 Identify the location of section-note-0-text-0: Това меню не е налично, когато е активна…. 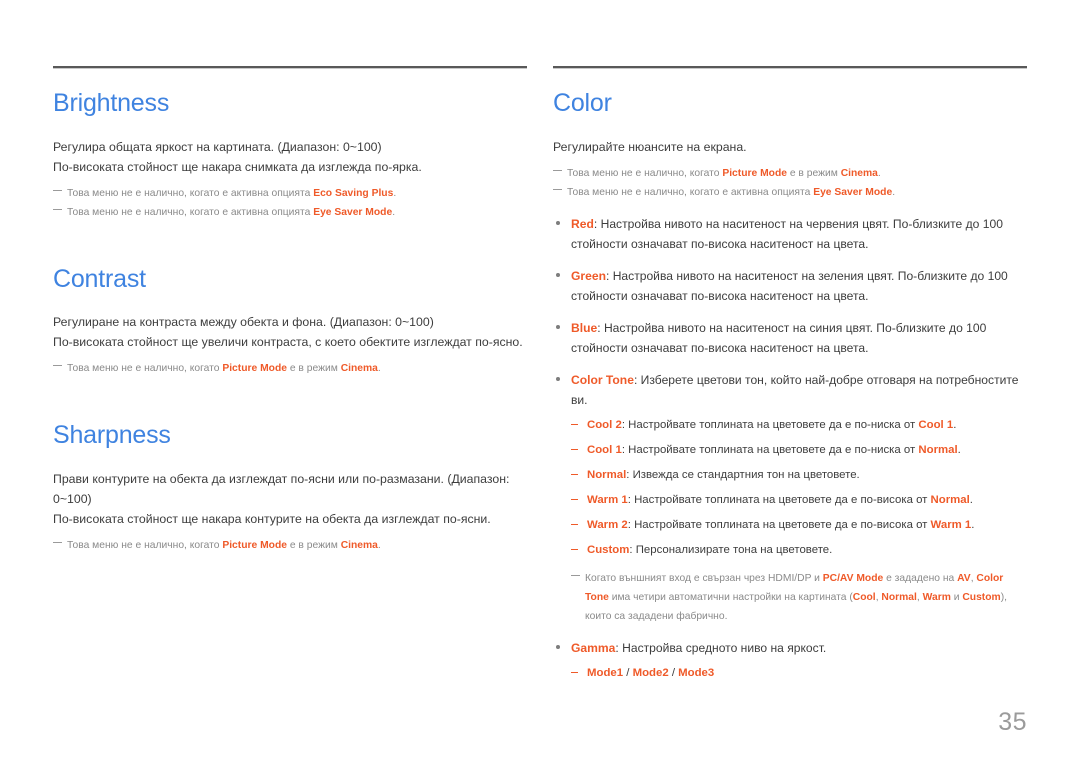
(190, 193).